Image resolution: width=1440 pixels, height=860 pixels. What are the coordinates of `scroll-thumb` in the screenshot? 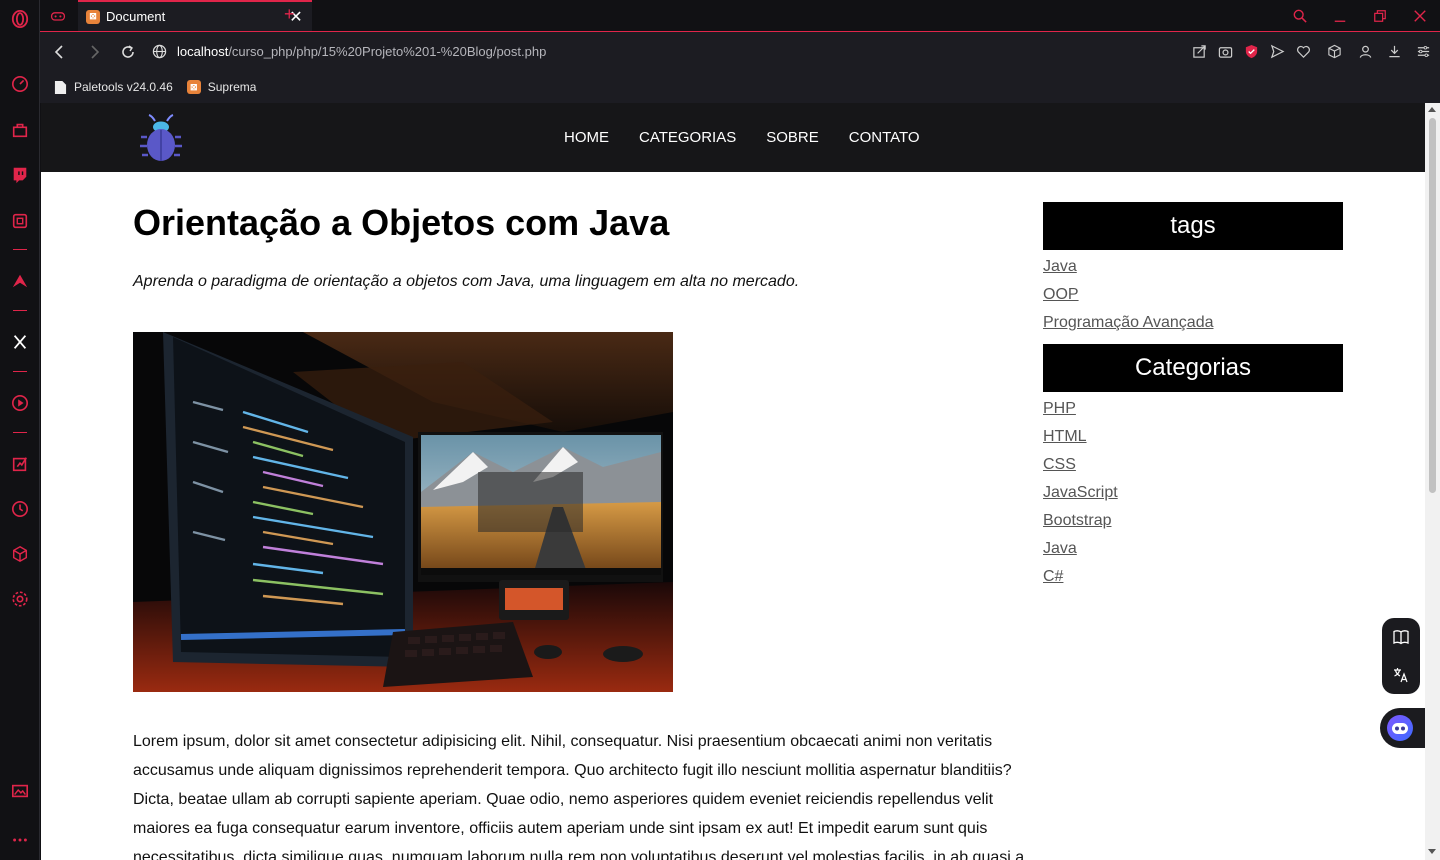 It's located at (1432, 305).